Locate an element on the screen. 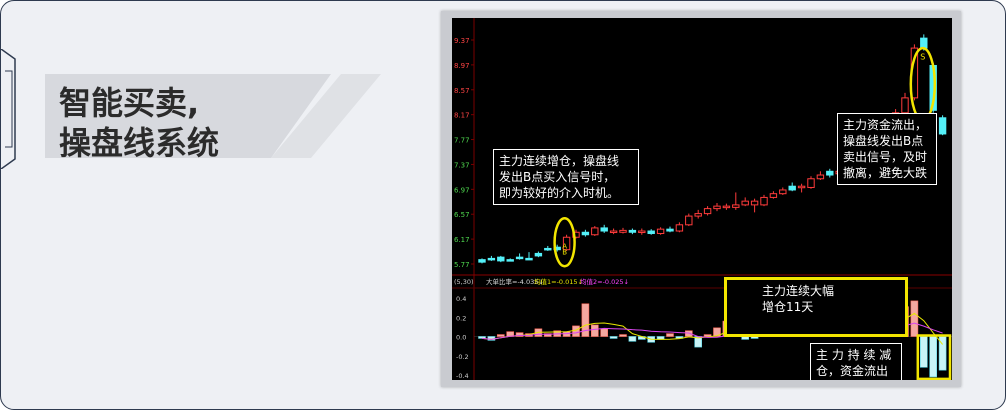  price-tick-label: 8.17 is located at coordinates (462, 116).